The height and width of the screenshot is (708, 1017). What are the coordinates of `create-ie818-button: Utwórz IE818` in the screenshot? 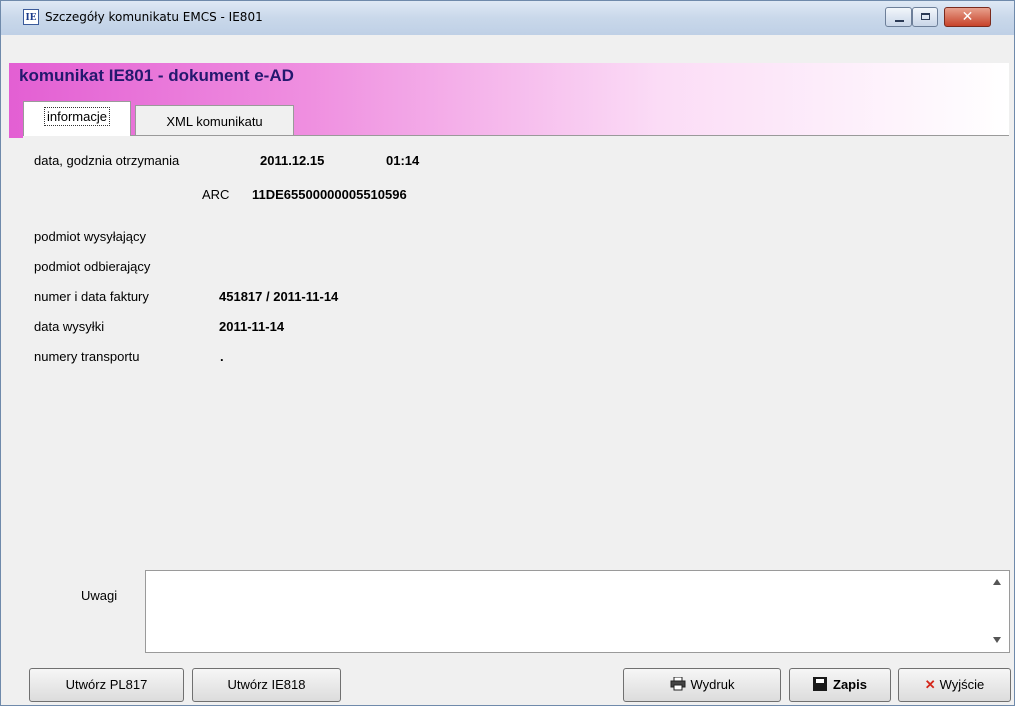 It's located at (266, 685).